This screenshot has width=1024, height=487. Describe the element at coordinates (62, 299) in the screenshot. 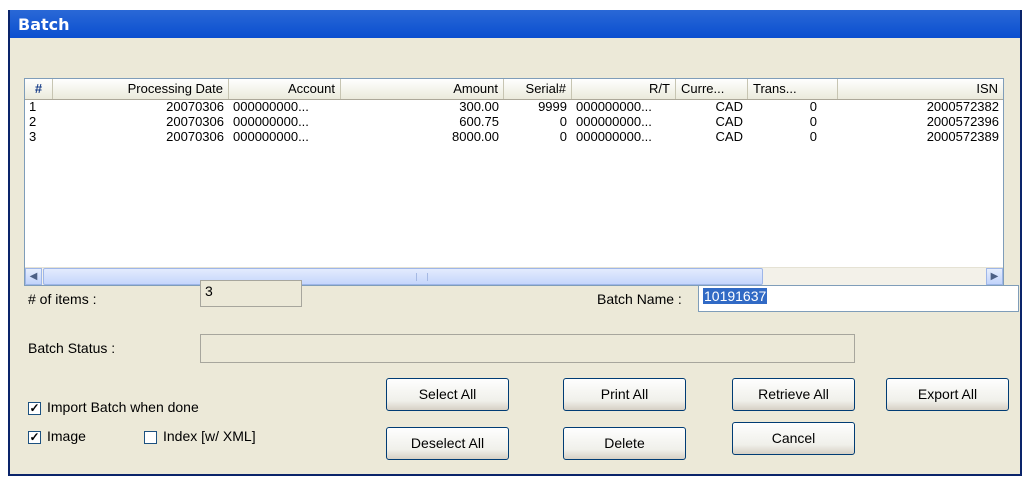

I see `items-count-label: # of items :` at that location.